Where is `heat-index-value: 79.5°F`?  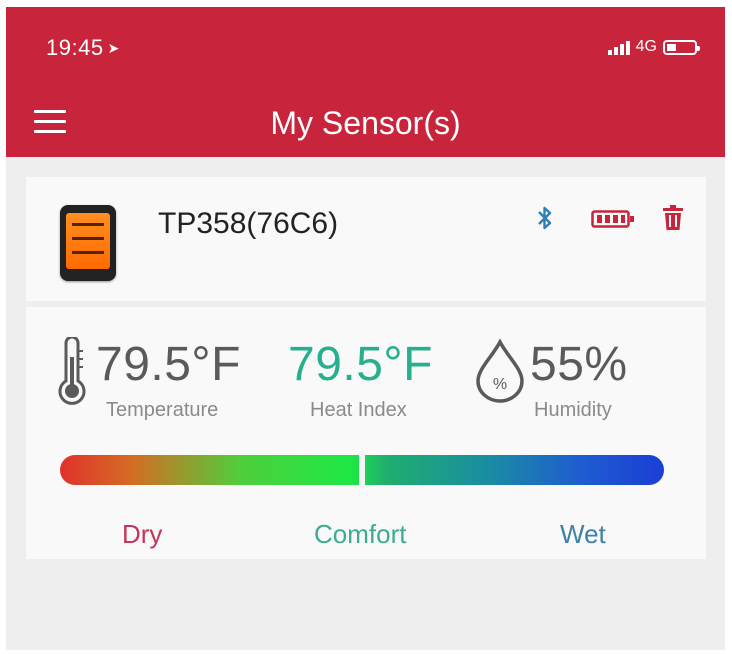 heat-index-value: 79.5°F is located at coordinates (360, 364).